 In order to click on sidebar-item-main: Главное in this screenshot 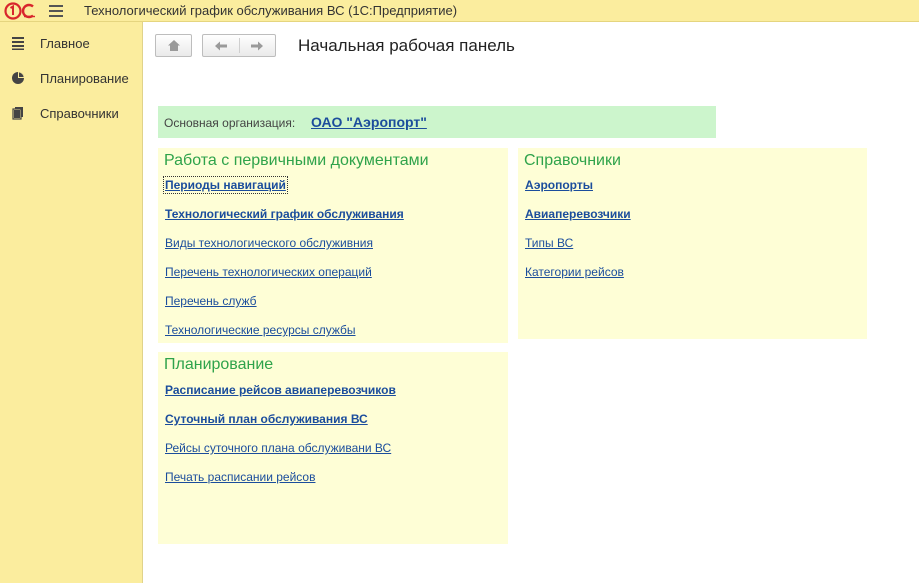, I will do `click(71, 44)`.